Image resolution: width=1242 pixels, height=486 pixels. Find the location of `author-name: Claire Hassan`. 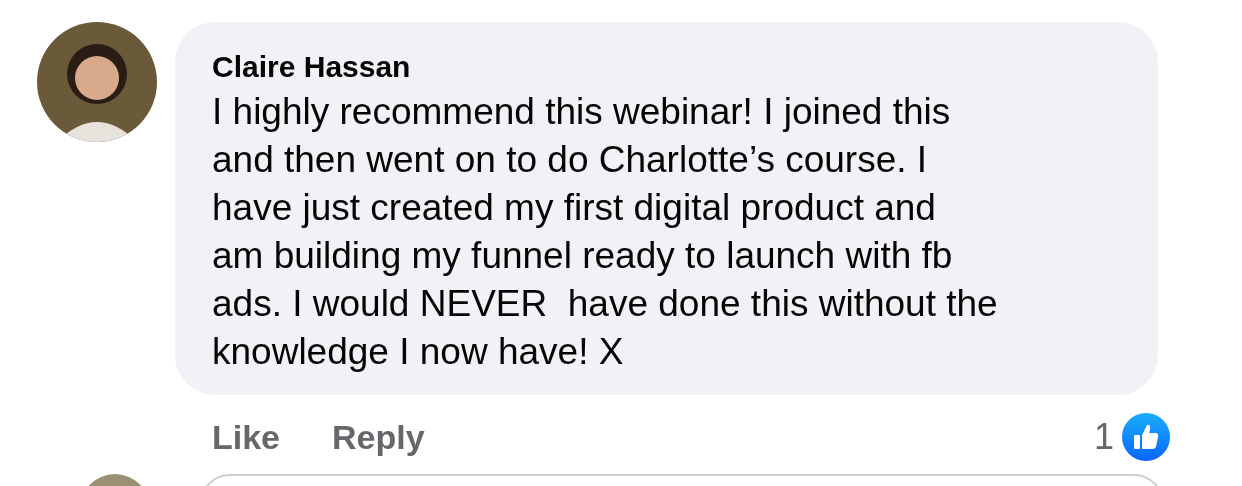

author-name: Claire Hassan is located at coordinates (670, 67).